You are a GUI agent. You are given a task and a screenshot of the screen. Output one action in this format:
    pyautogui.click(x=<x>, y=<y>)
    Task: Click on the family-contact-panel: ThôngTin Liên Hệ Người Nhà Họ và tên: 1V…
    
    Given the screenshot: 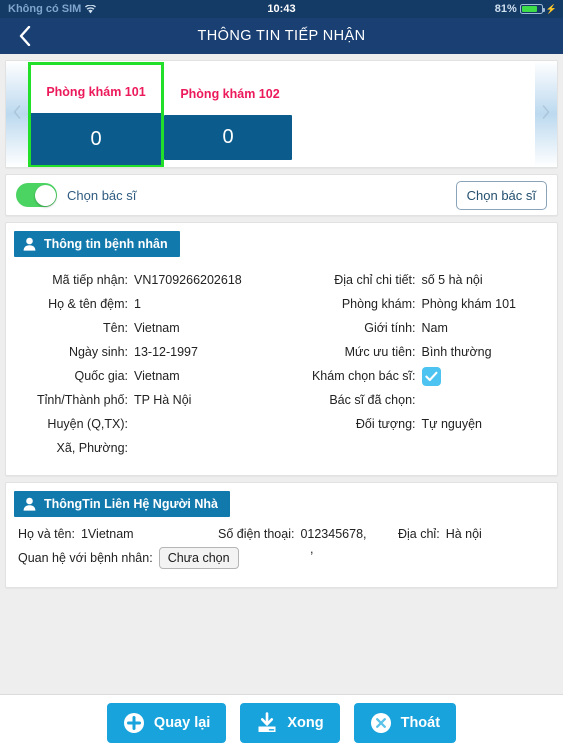 What is the action you would take?
    pyautogui.click(x=281, y=535)
    